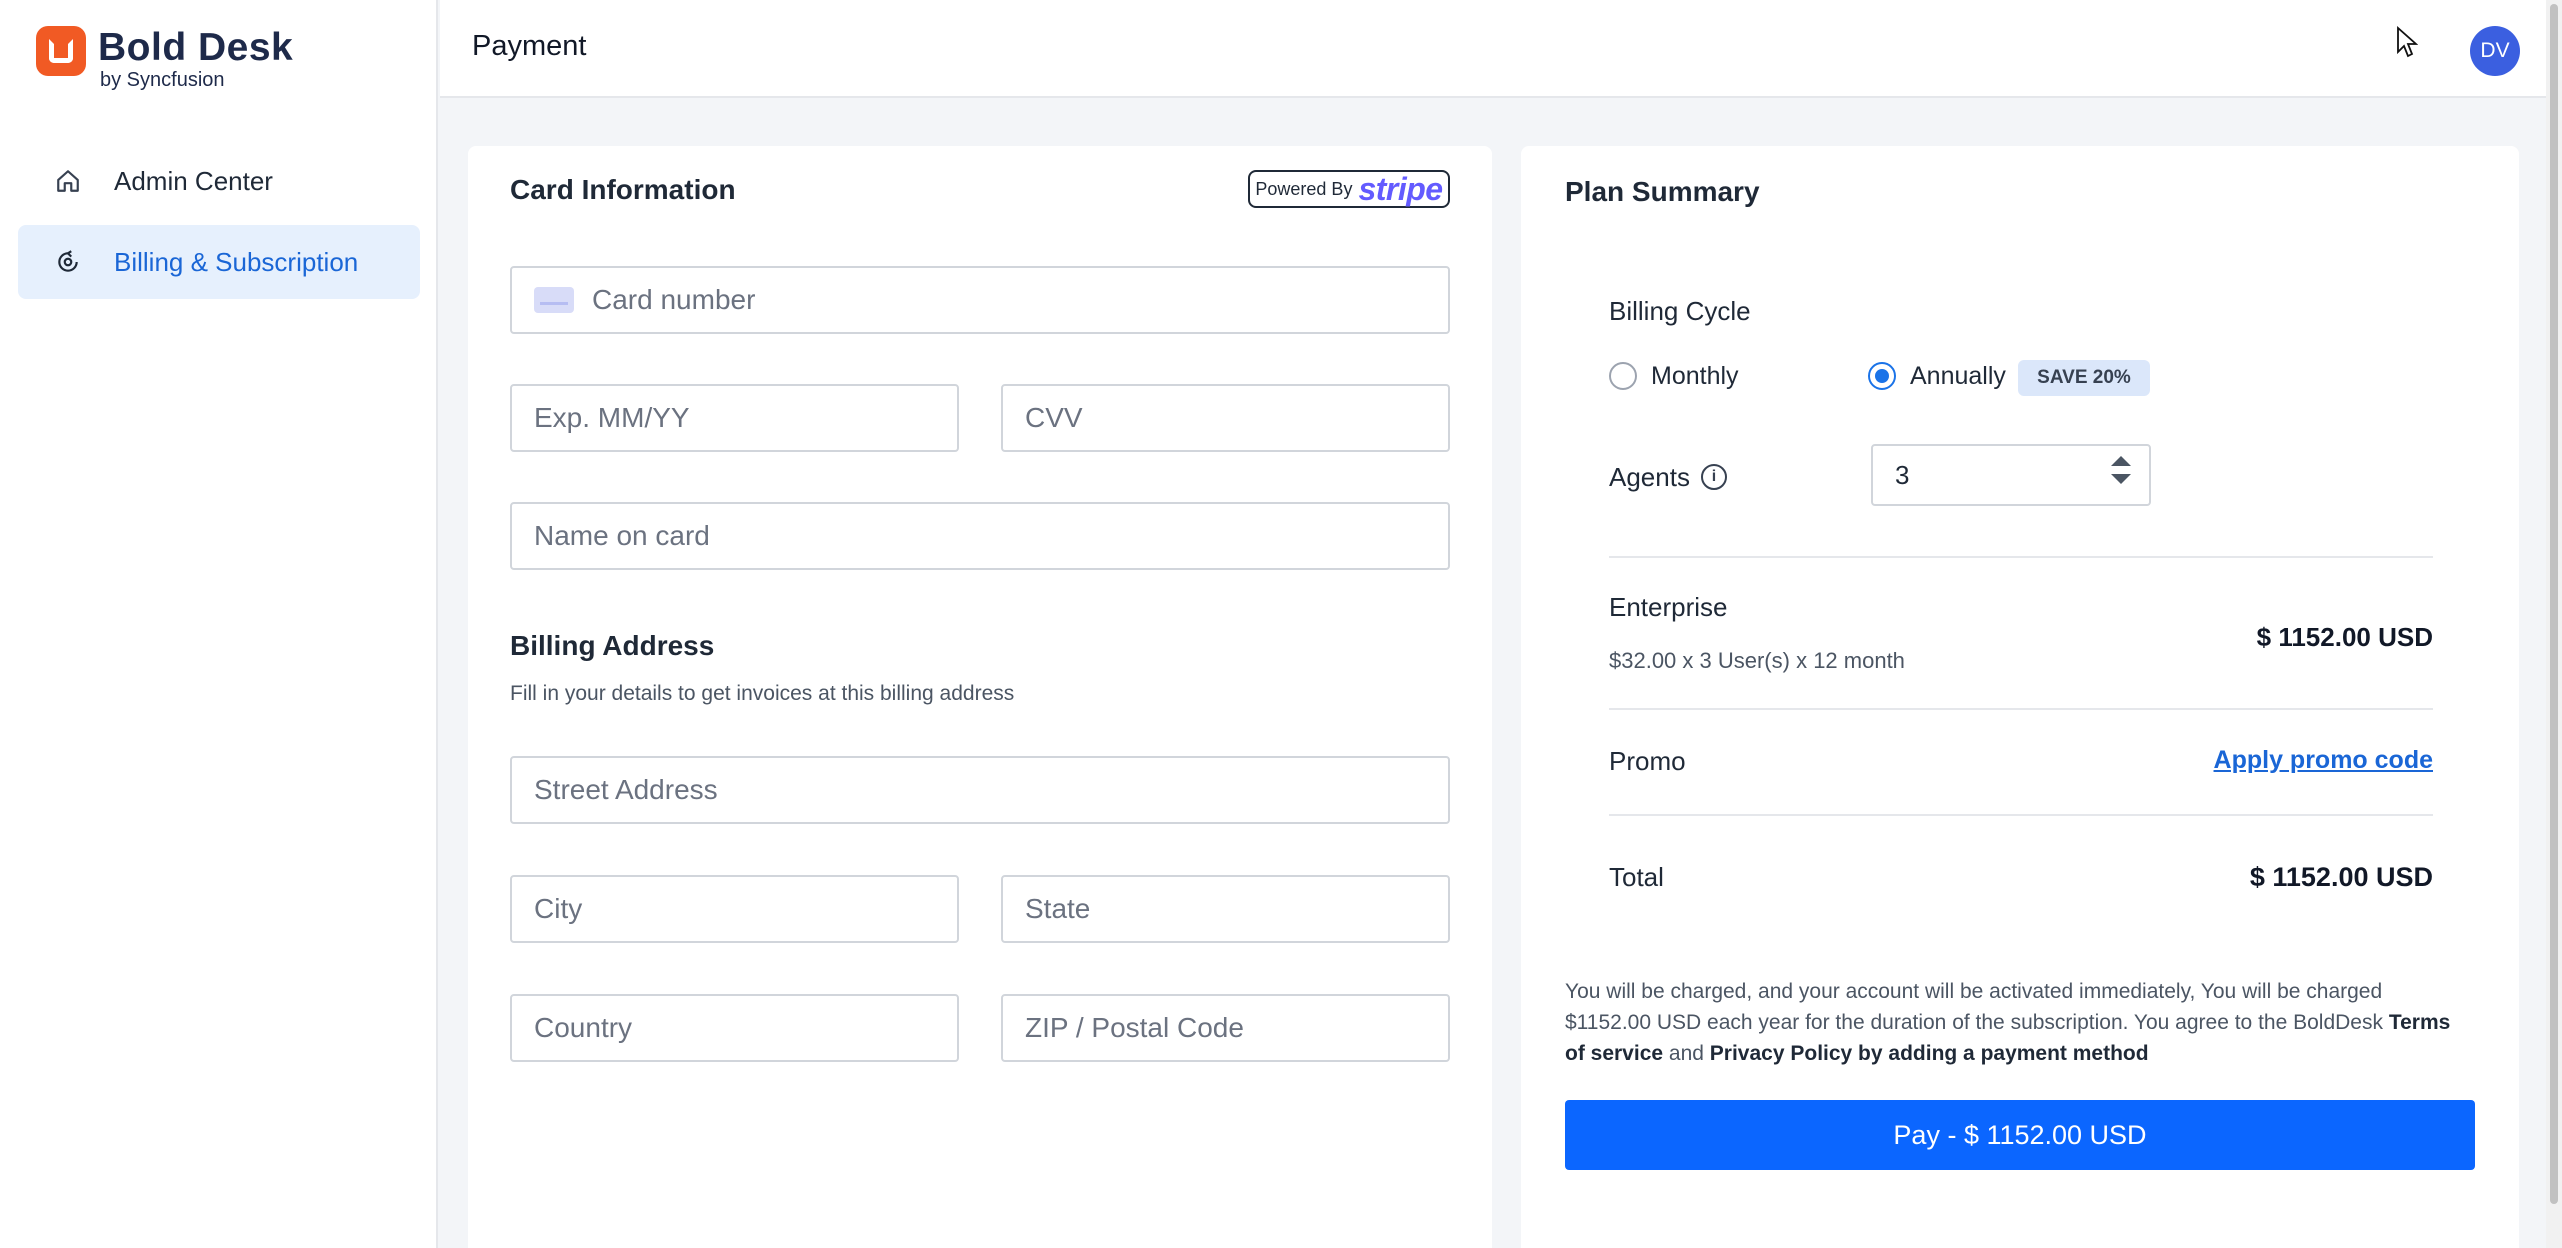 The width and height of the screenshot is (2562, 1248). What do you see at coordinates (980, 790) in the screenshot?
I see `street-address-field: Street Address` at bounding box center [980, 790].